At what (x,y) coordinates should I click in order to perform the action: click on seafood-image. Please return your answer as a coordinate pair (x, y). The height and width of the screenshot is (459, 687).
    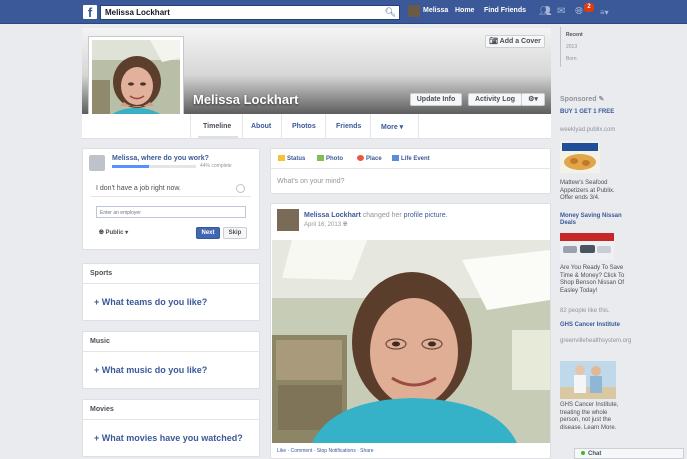
    Looking at the image, I should click on (580, 157).